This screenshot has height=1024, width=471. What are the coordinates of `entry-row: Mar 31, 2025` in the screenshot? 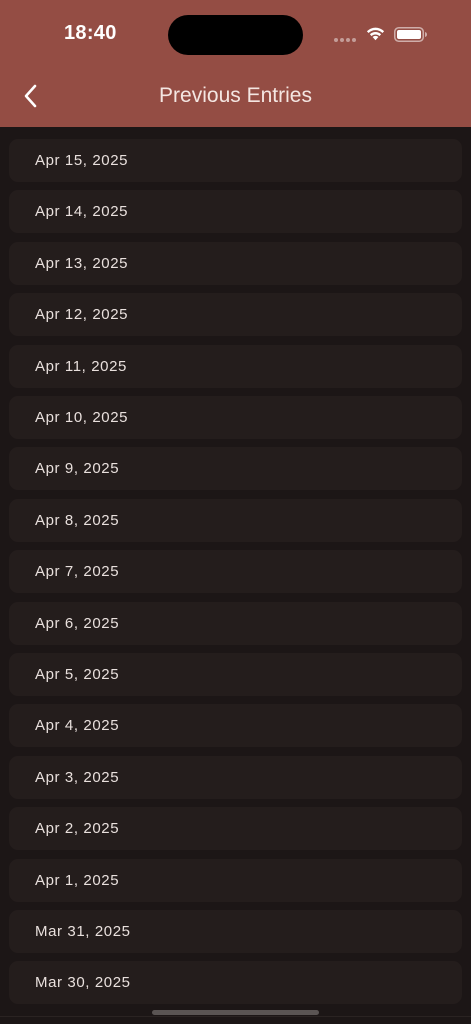 It's located at (235, 931).